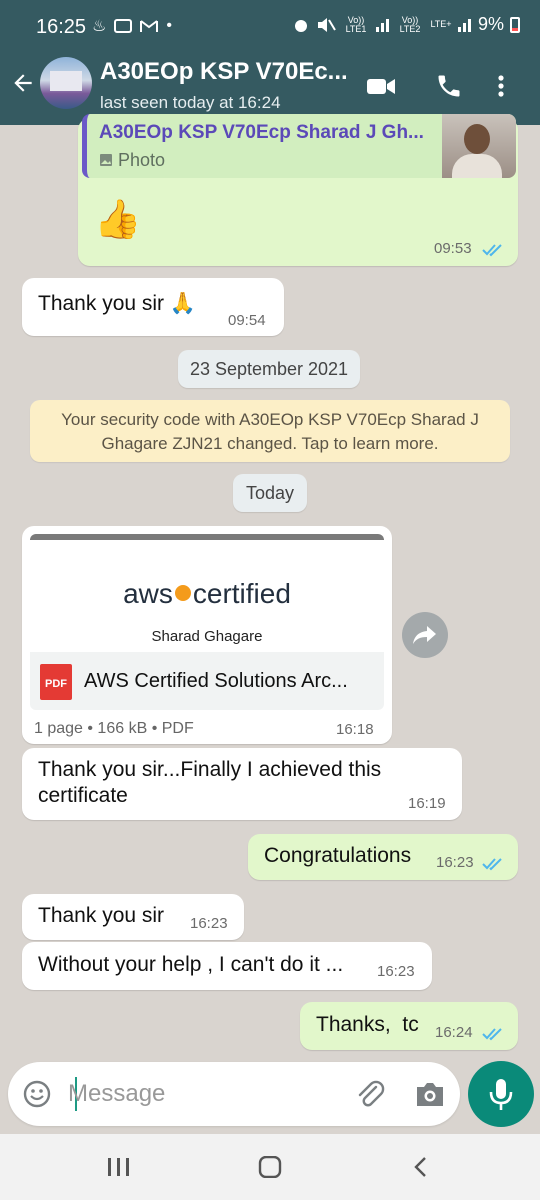 The image size is (540, 1200). What do you see at coordinates (300, 25) in the screenshot?
I see `alarm-icon` at bounding box center [300, 25].